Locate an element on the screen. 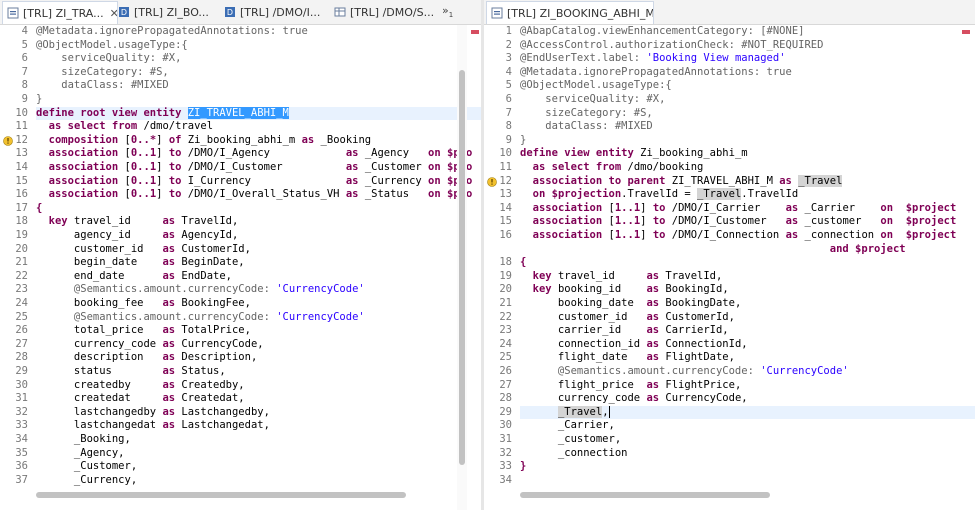 The image size is (975, 510). code-line: end_date as EndDate, is located at coordinates (134, 277).